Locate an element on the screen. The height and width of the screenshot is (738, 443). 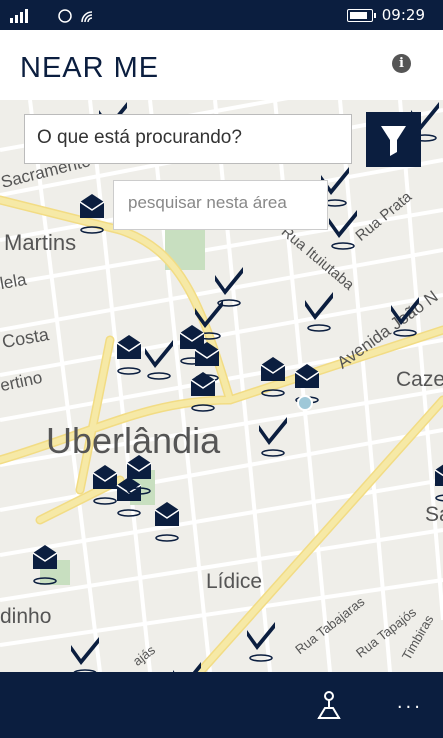
status-bar: 09:29 is located at coordinates (221, 15).